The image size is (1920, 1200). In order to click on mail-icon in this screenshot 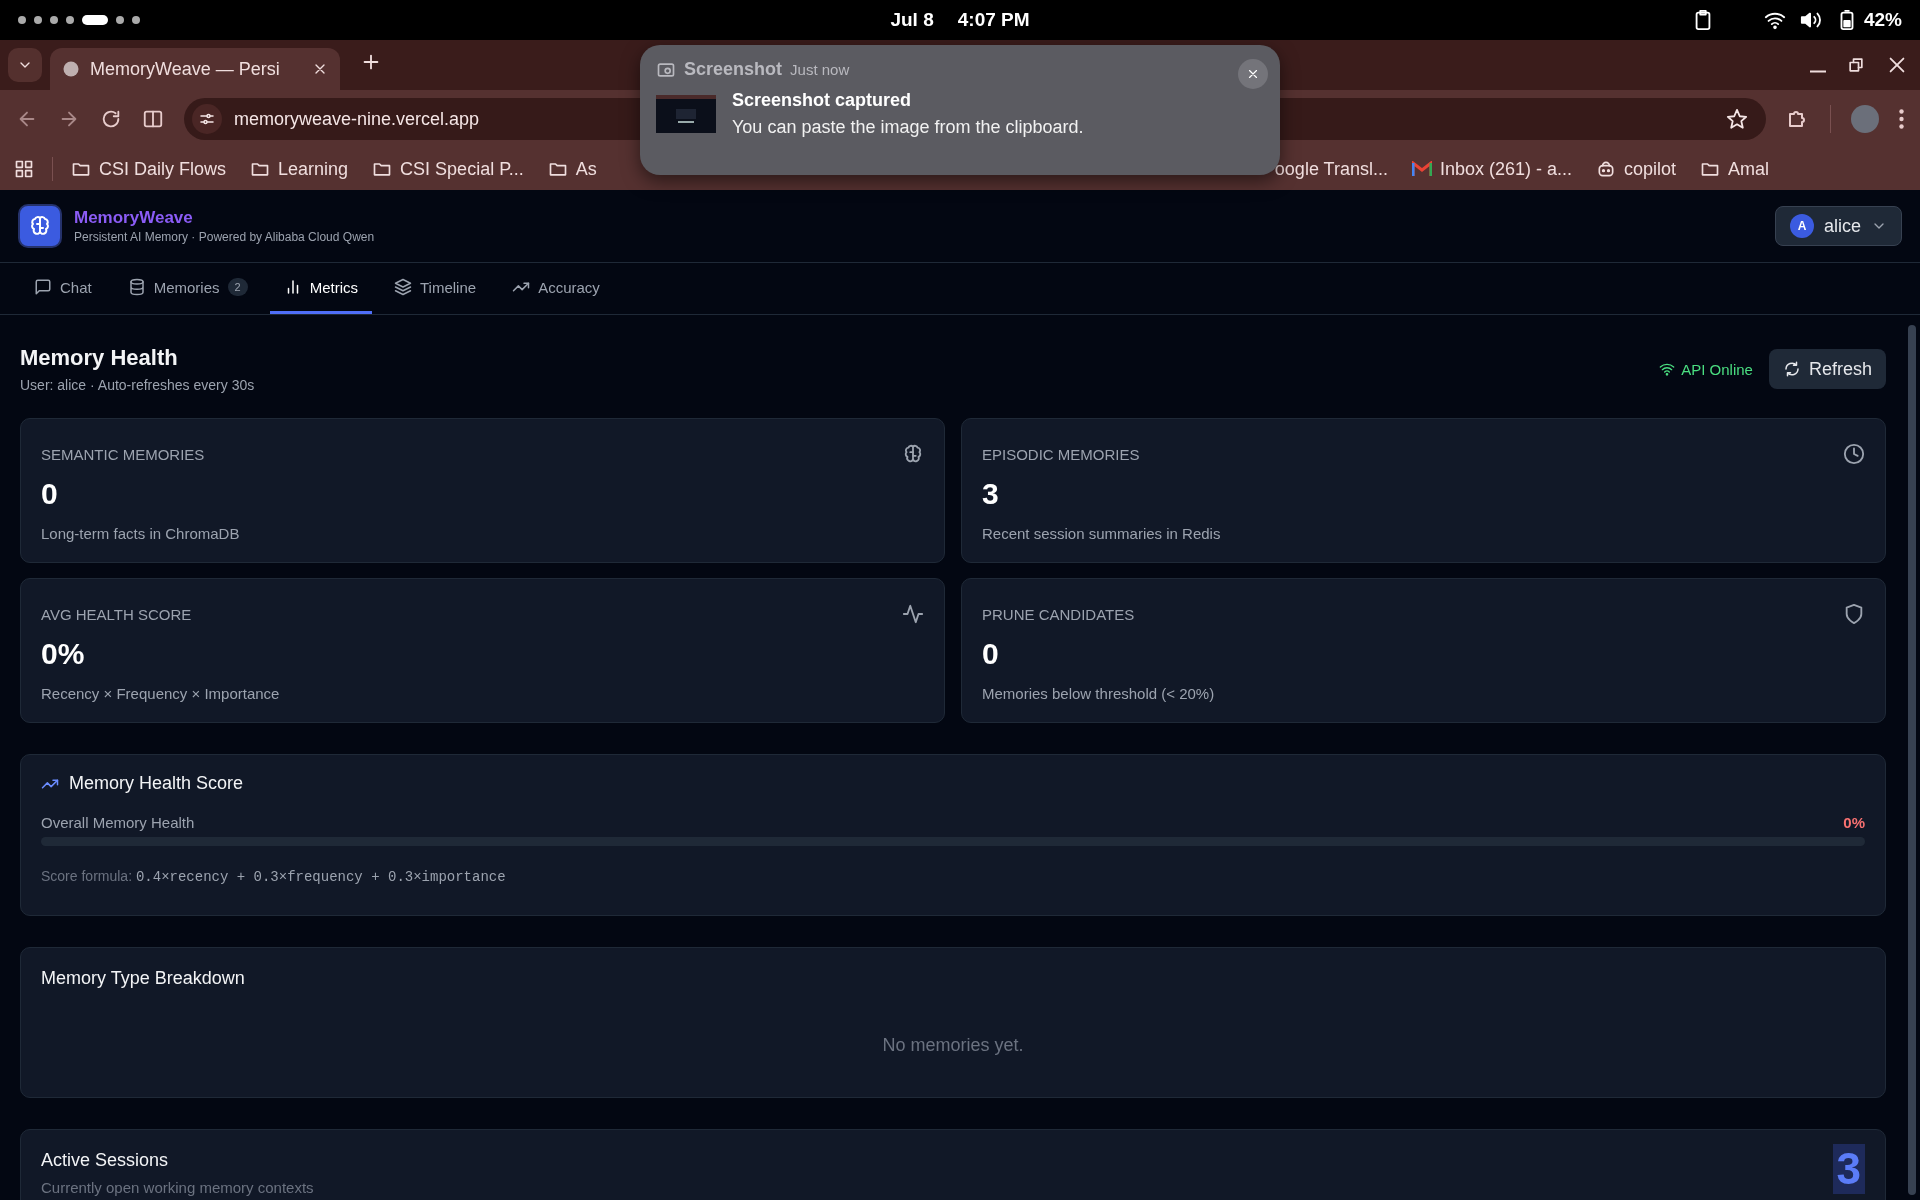, I will do `click(1421, 169)`.